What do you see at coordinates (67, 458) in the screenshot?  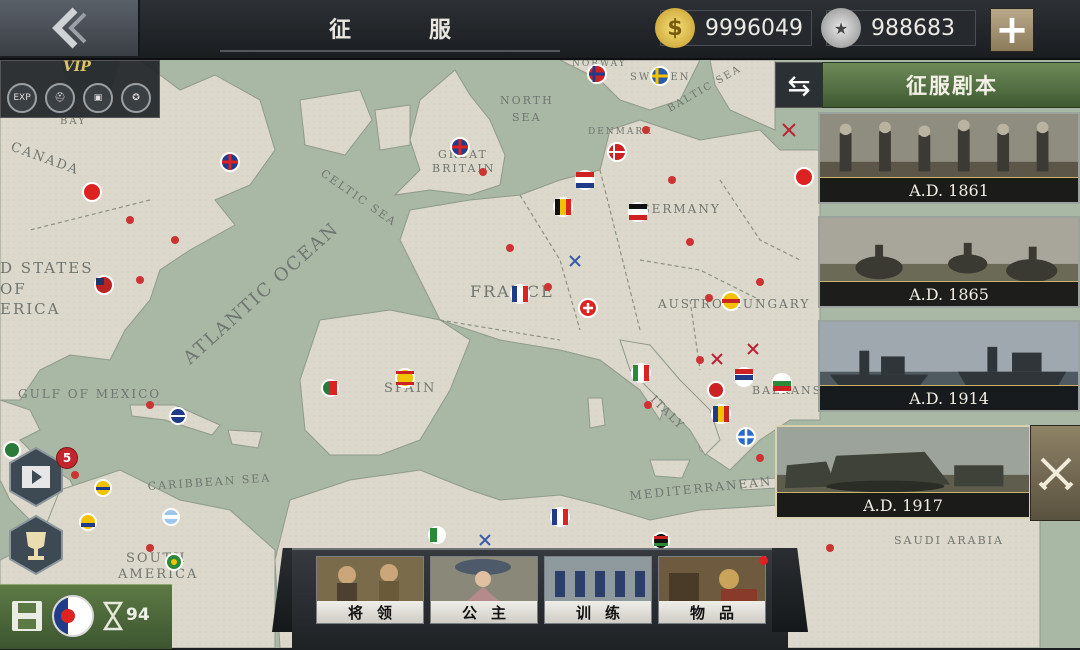 I see `notification-badge: 5` at bounding box center [67, 458].